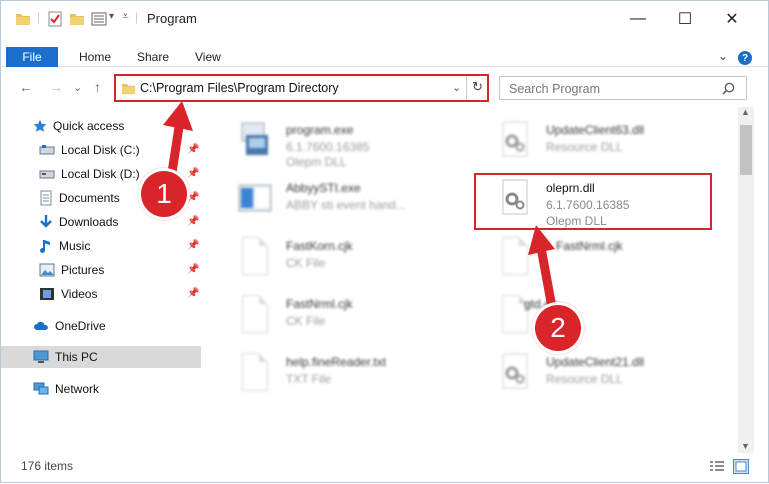  Describe the element at coordinates (717, 467) in the screenshot. I see `details-view-icon` at that location.